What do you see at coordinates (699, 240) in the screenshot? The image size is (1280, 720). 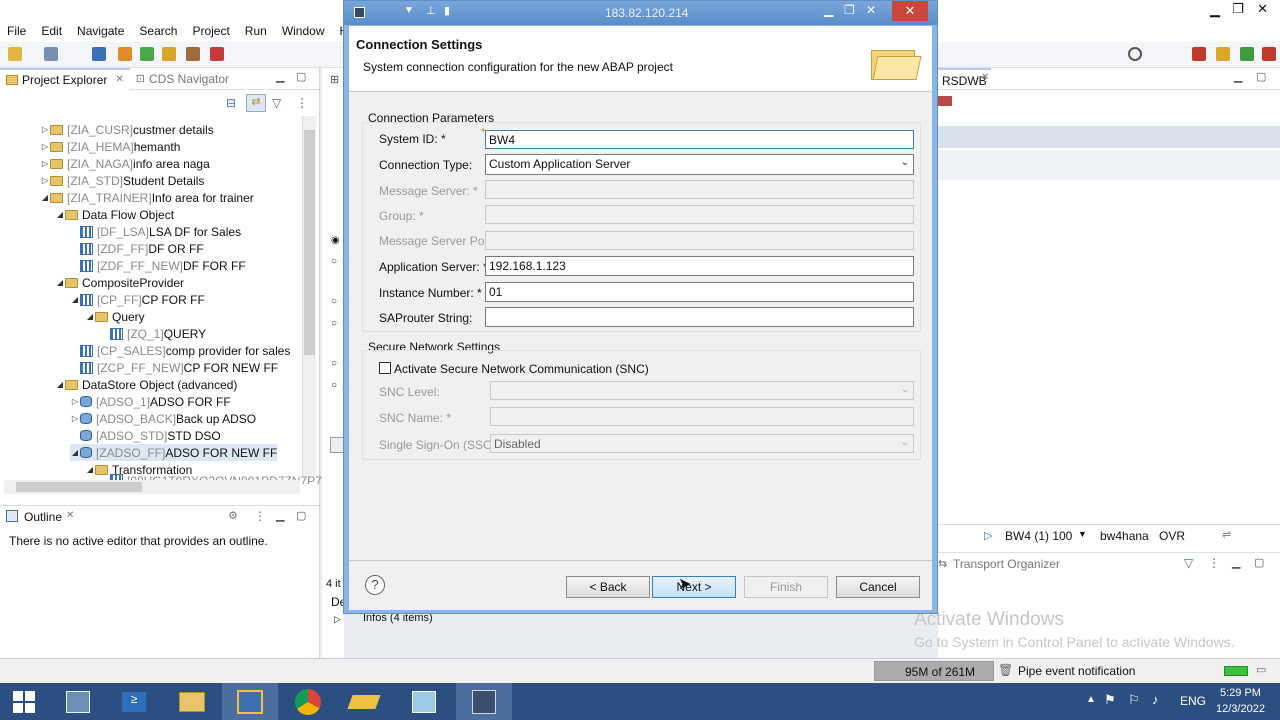 I see `message-server-port-input` at bounding box center [699, 240].